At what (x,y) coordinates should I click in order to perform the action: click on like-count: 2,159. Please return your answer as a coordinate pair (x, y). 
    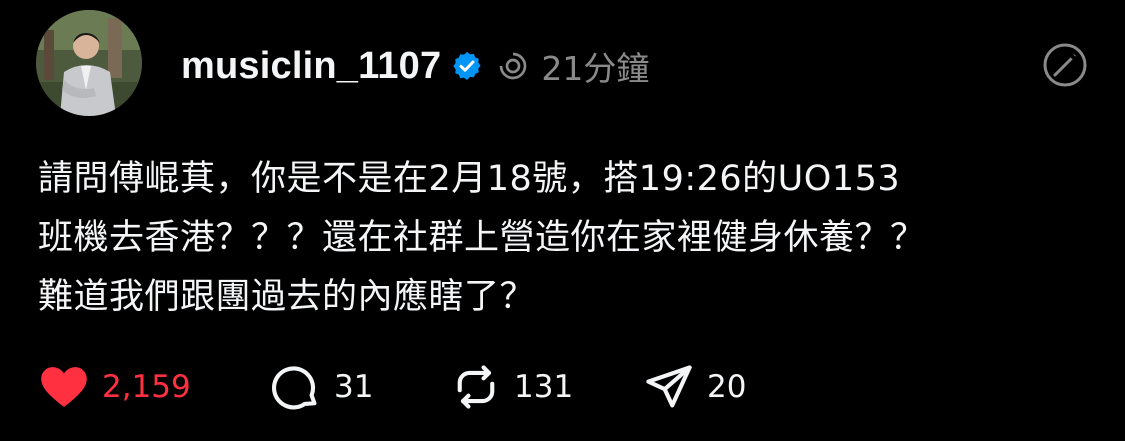
    Looking at the image, I should click on (146, 387).